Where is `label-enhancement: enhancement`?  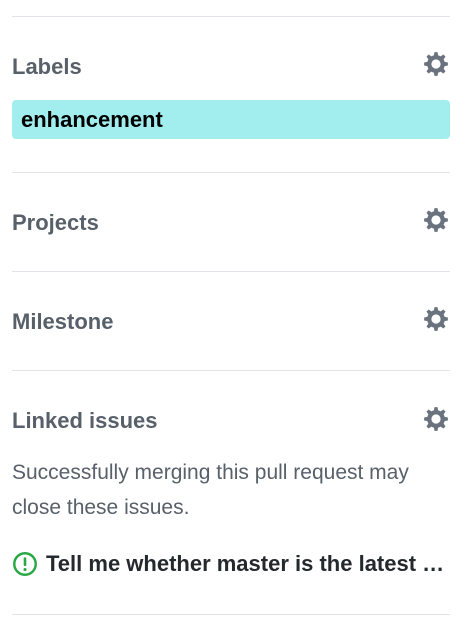
label-enhancement: enhancement is located at coordinates (231, 119).